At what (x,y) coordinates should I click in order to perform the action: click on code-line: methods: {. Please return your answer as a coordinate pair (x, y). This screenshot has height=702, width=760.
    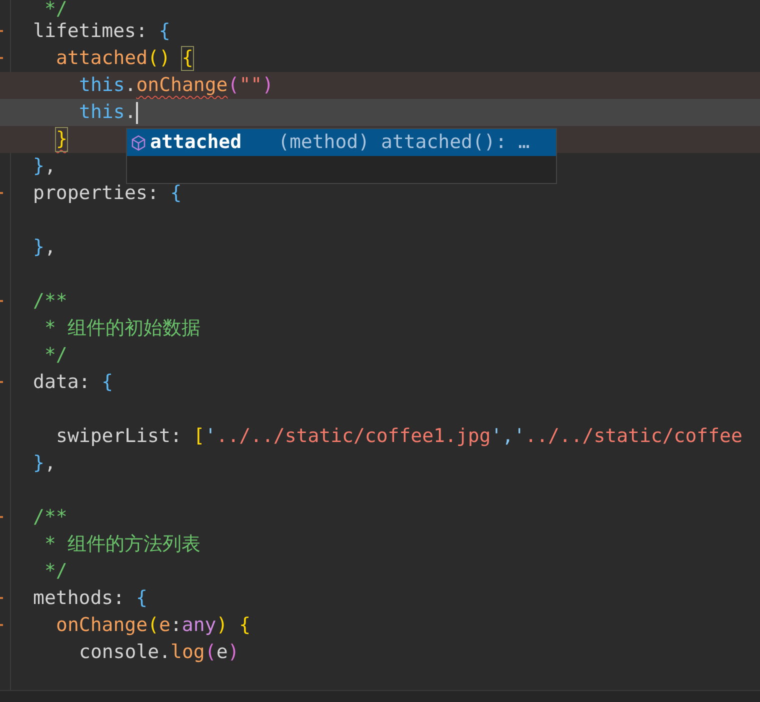
    Looking at the image, I should click on (90, 598).